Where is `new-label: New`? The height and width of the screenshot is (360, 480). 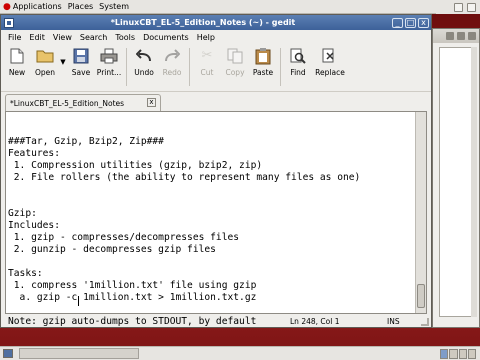 new-label: New is located at coordinates (17, 72).